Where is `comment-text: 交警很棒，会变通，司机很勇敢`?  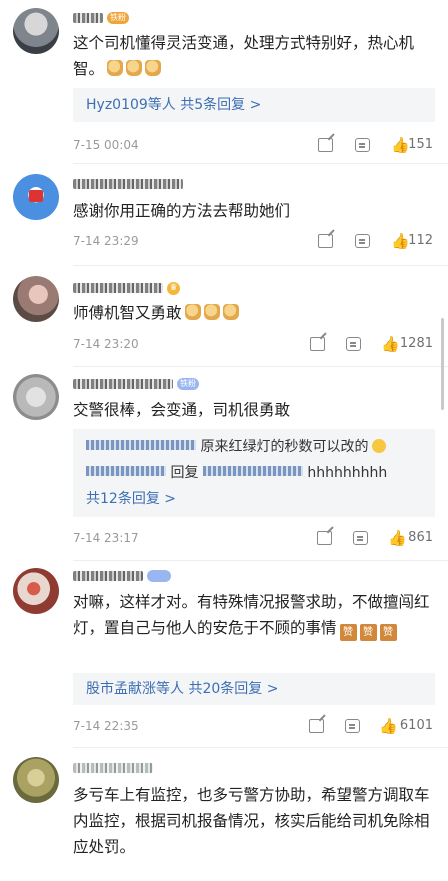 comment-text: 交警很棒，会变通，司机很勇敢 is located at coordinates (253, 410).